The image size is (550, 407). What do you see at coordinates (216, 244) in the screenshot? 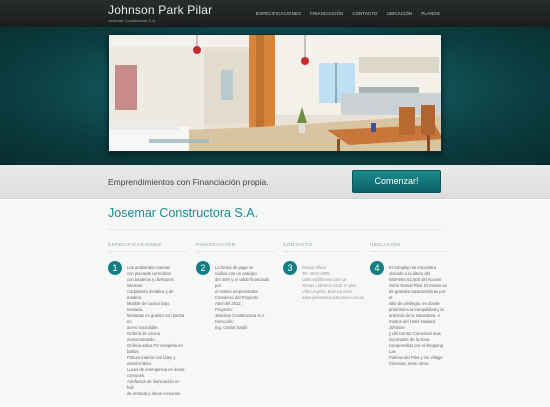
I see `column-heading: FINANCIACIÓN` at bounding box center [216, 244].